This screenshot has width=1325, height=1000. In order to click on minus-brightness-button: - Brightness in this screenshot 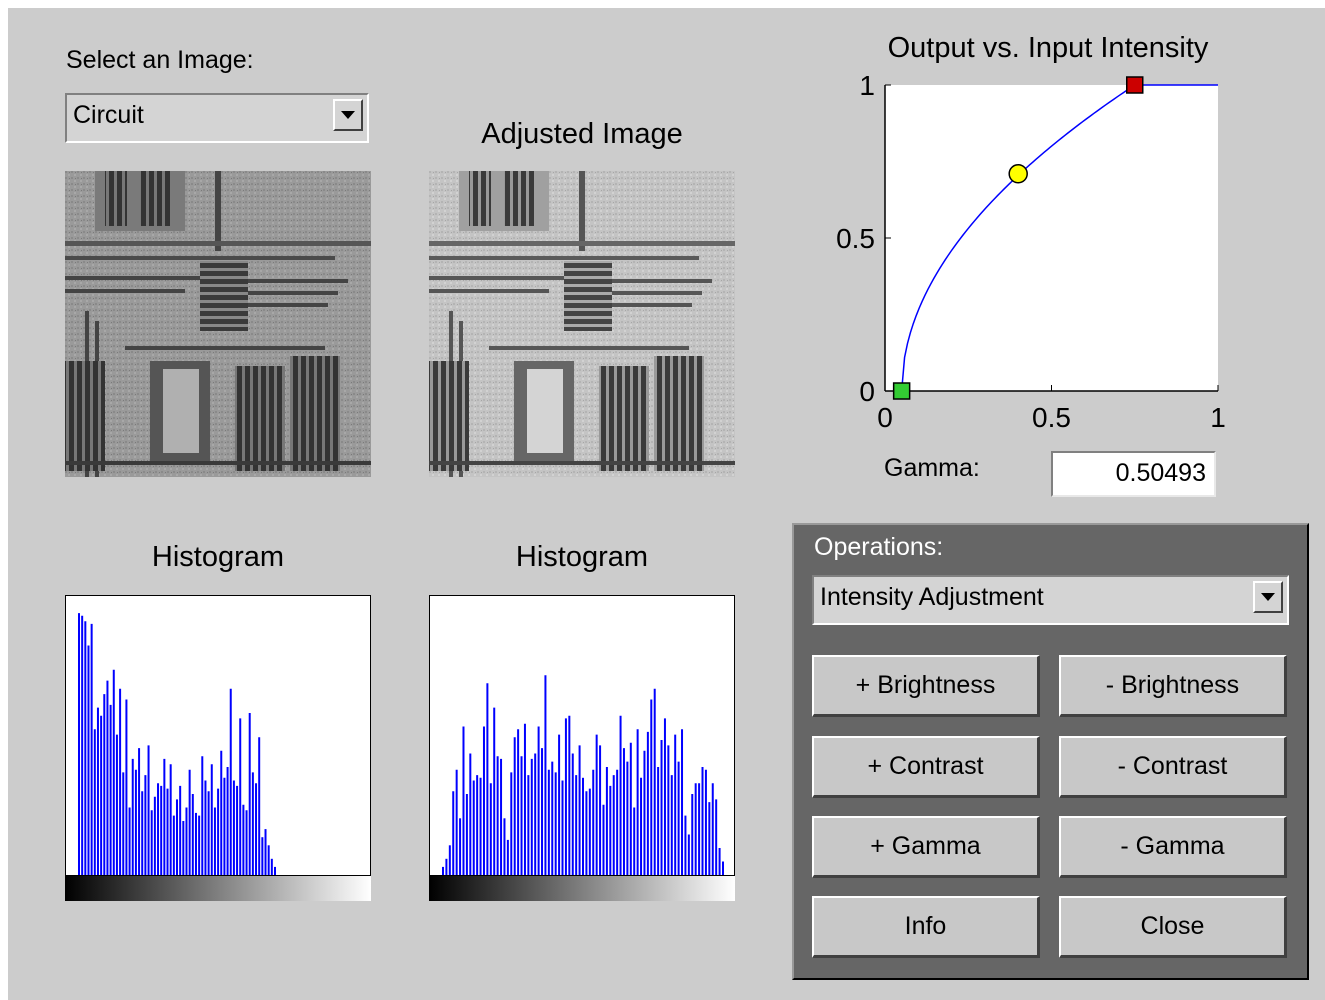, I will do `click(1173, 686)`.